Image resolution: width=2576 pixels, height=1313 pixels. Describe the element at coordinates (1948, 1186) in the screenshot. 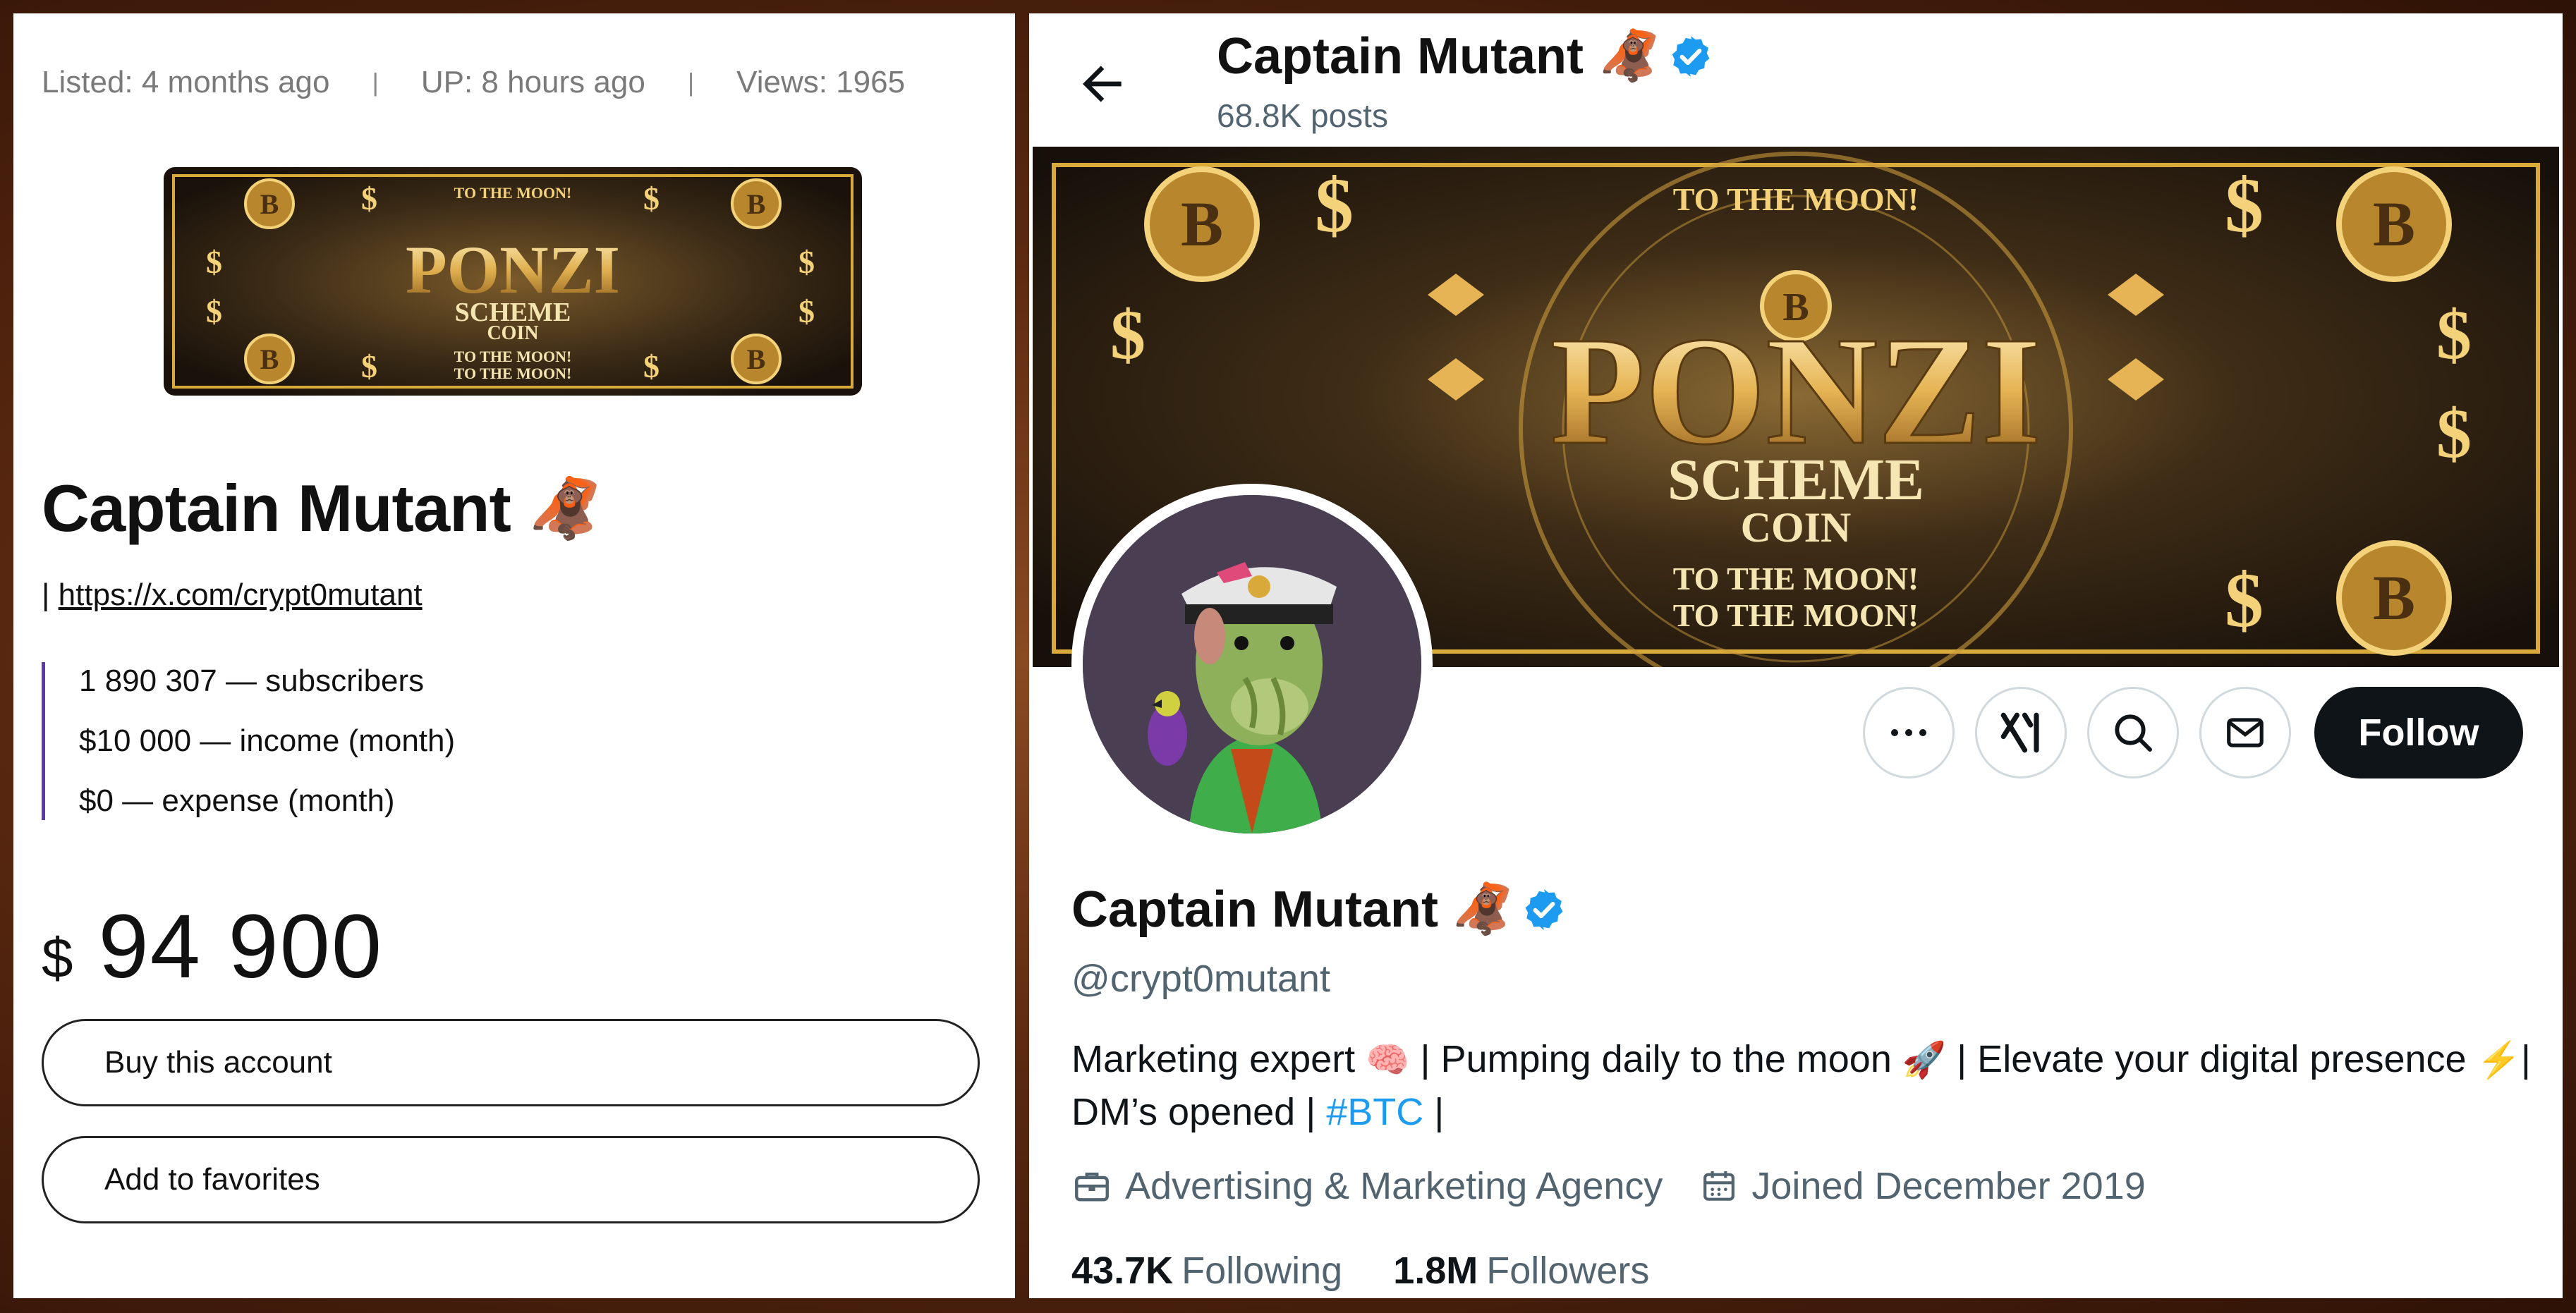

I see `joined-text: Joined December 2019` at that location.